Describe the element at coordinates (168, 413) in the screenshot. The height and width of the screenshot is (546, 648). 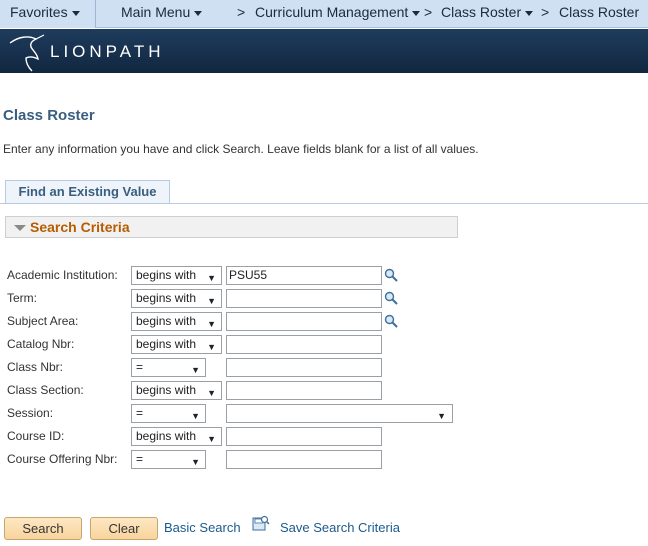
I see `session-operator: = ▼` at that location.